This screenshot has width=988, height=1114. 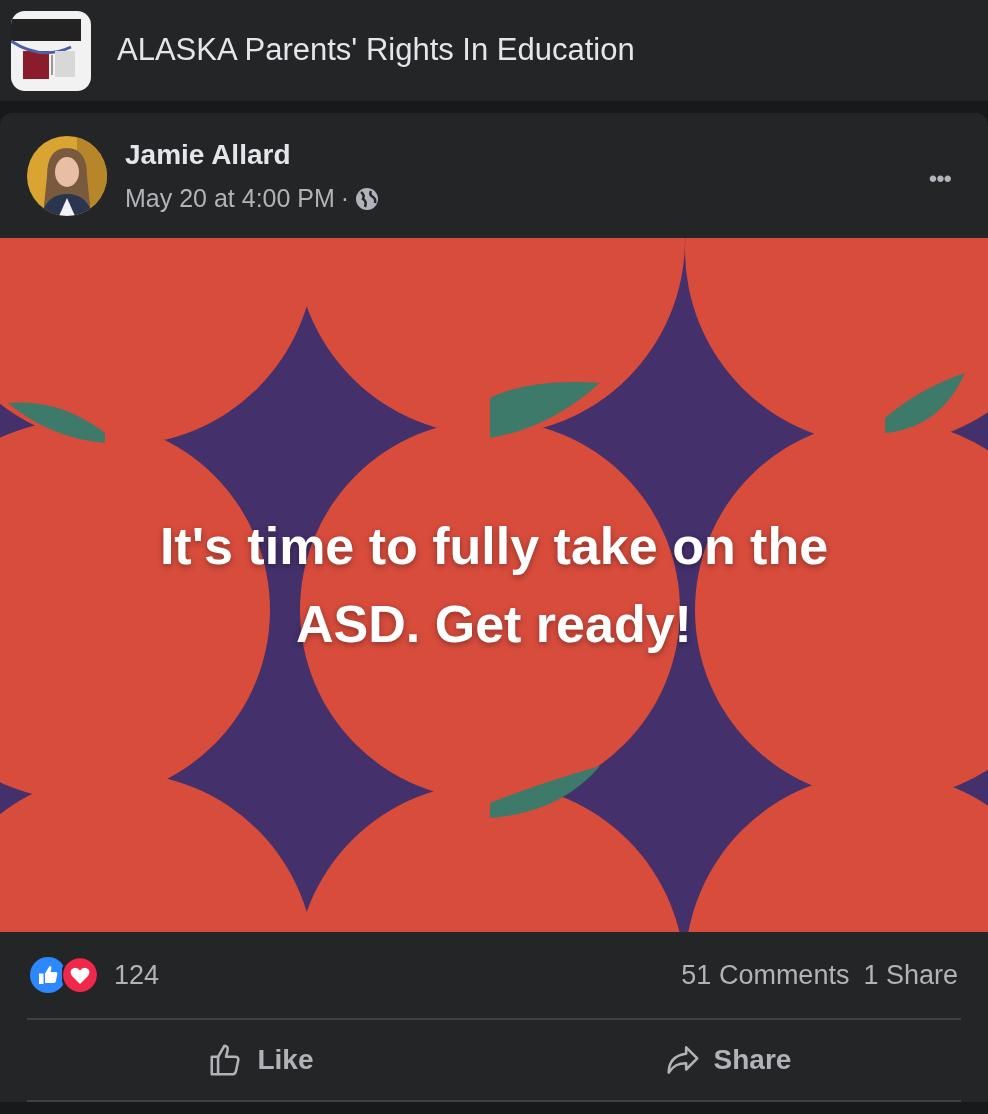 What do you see at coordinates (727, 1060) in the screenshot?
I see `share-button: Share` at bounding box center [727, 1060].